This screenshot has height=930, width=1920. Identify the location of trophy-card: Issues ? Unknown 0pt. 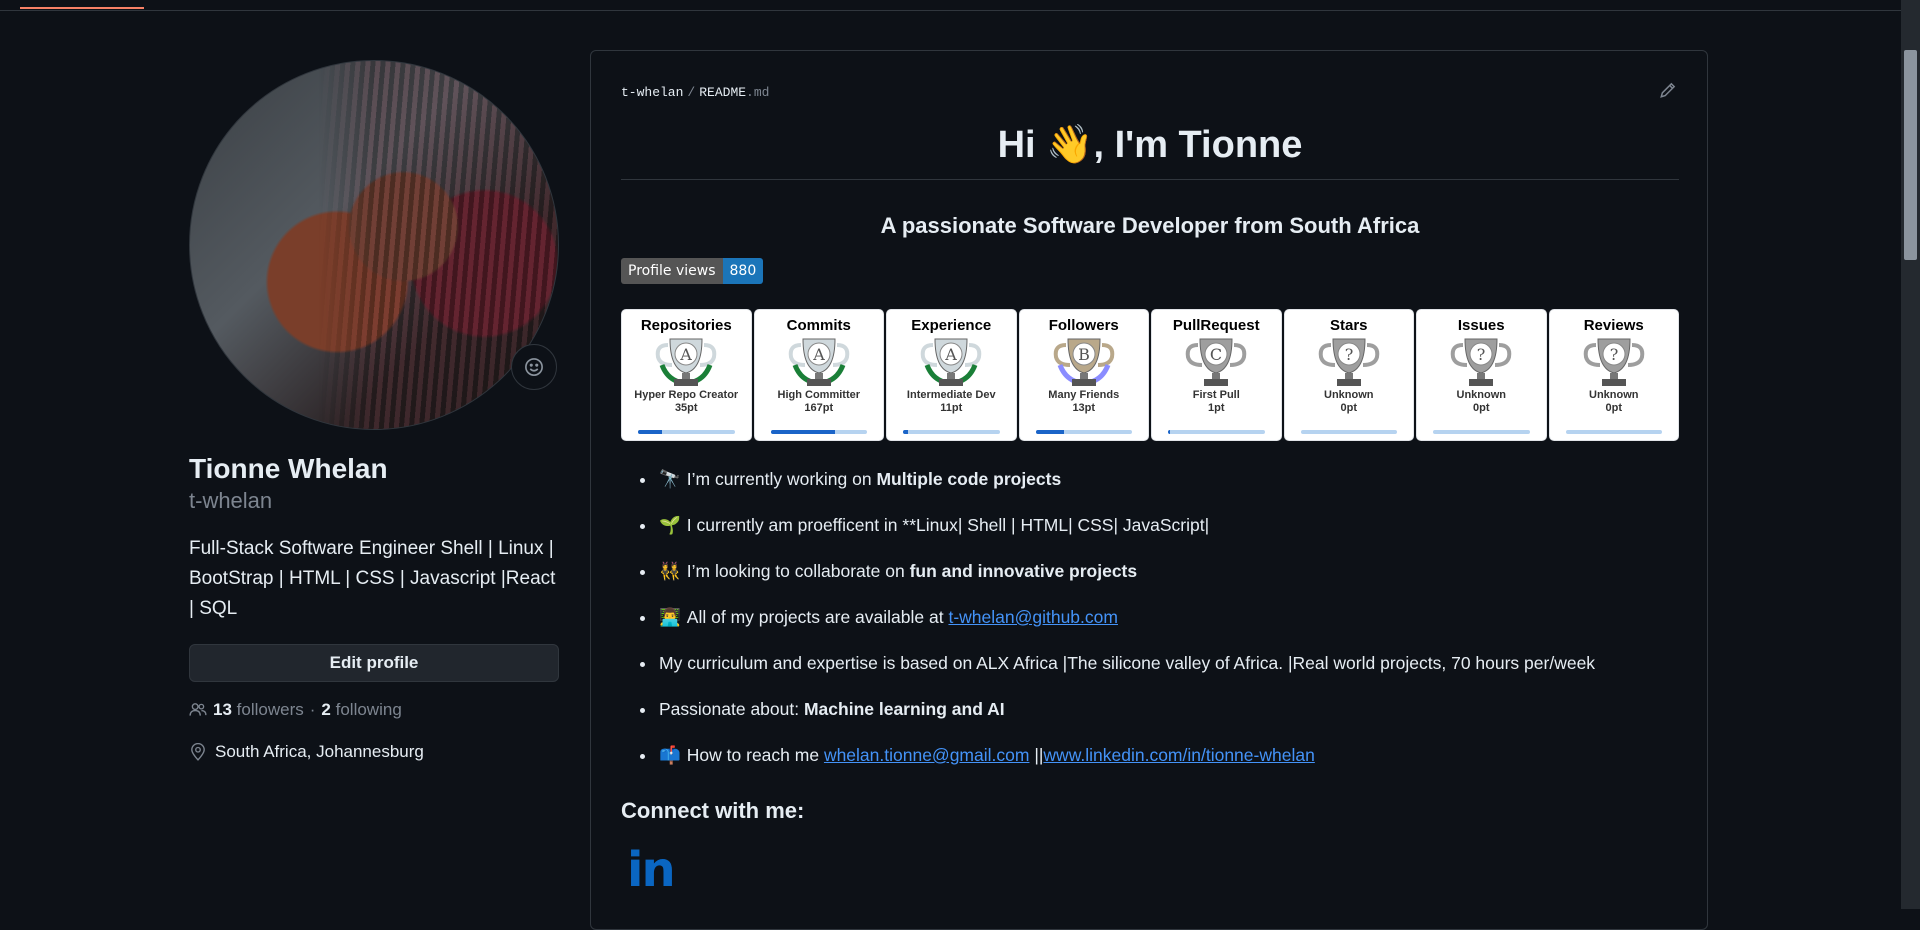
(1481, 375).